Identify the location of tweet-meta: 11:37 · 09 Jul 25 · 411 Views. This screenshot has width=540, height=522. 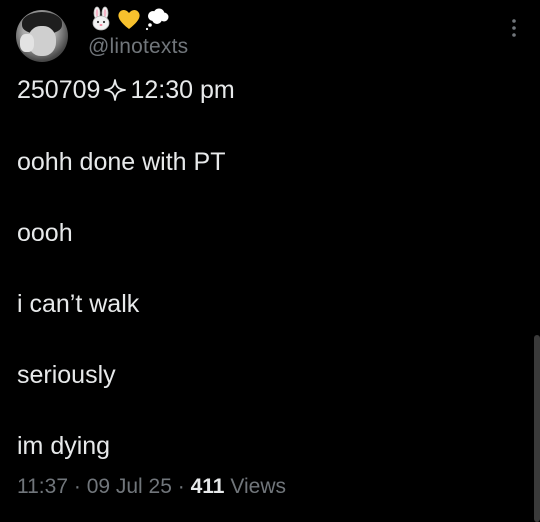
(151, 487).